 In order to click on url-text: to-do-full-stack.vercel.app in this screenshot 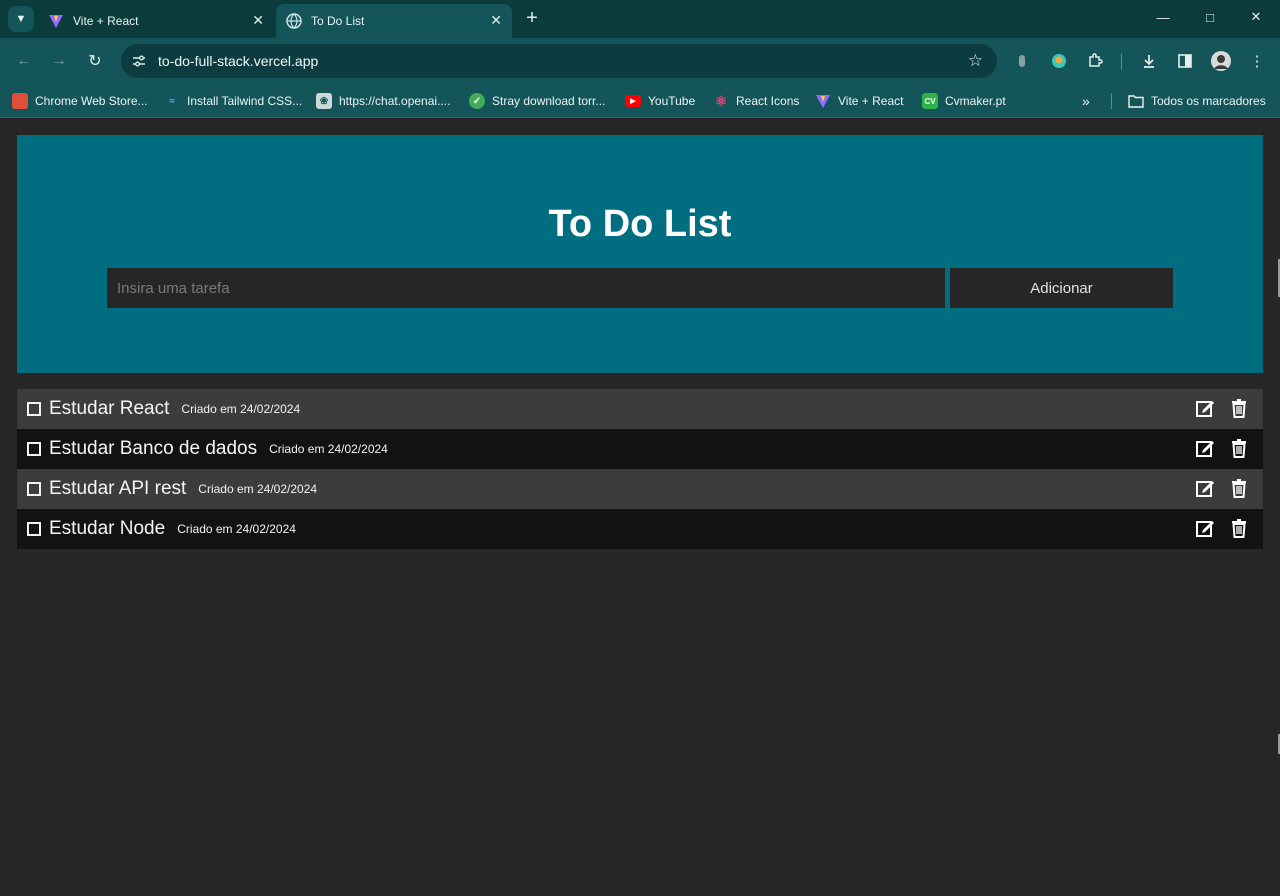, I will do `click(238, 61)`.